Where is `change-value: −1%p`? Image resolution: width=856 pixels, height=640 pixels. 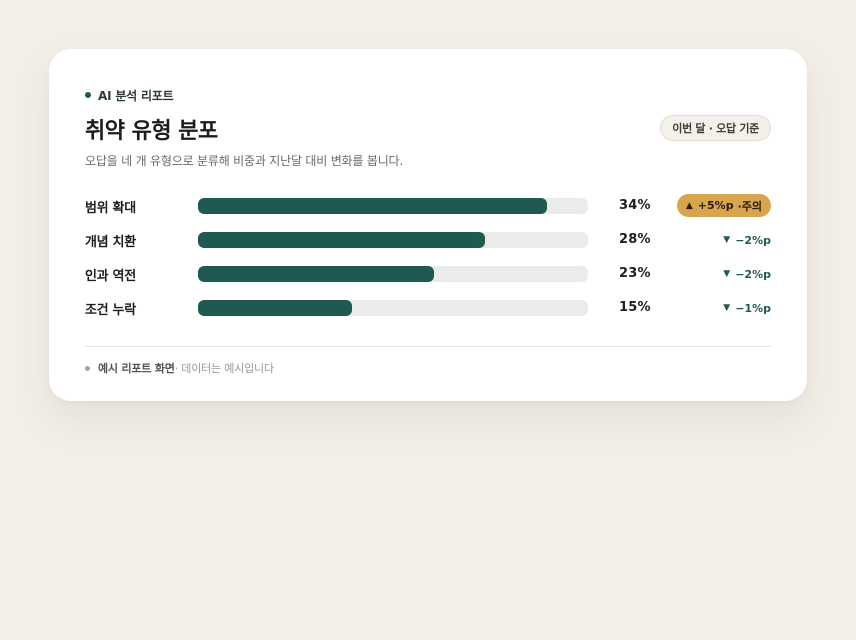
change-value: −1%p is located at coordinates (753, 308).